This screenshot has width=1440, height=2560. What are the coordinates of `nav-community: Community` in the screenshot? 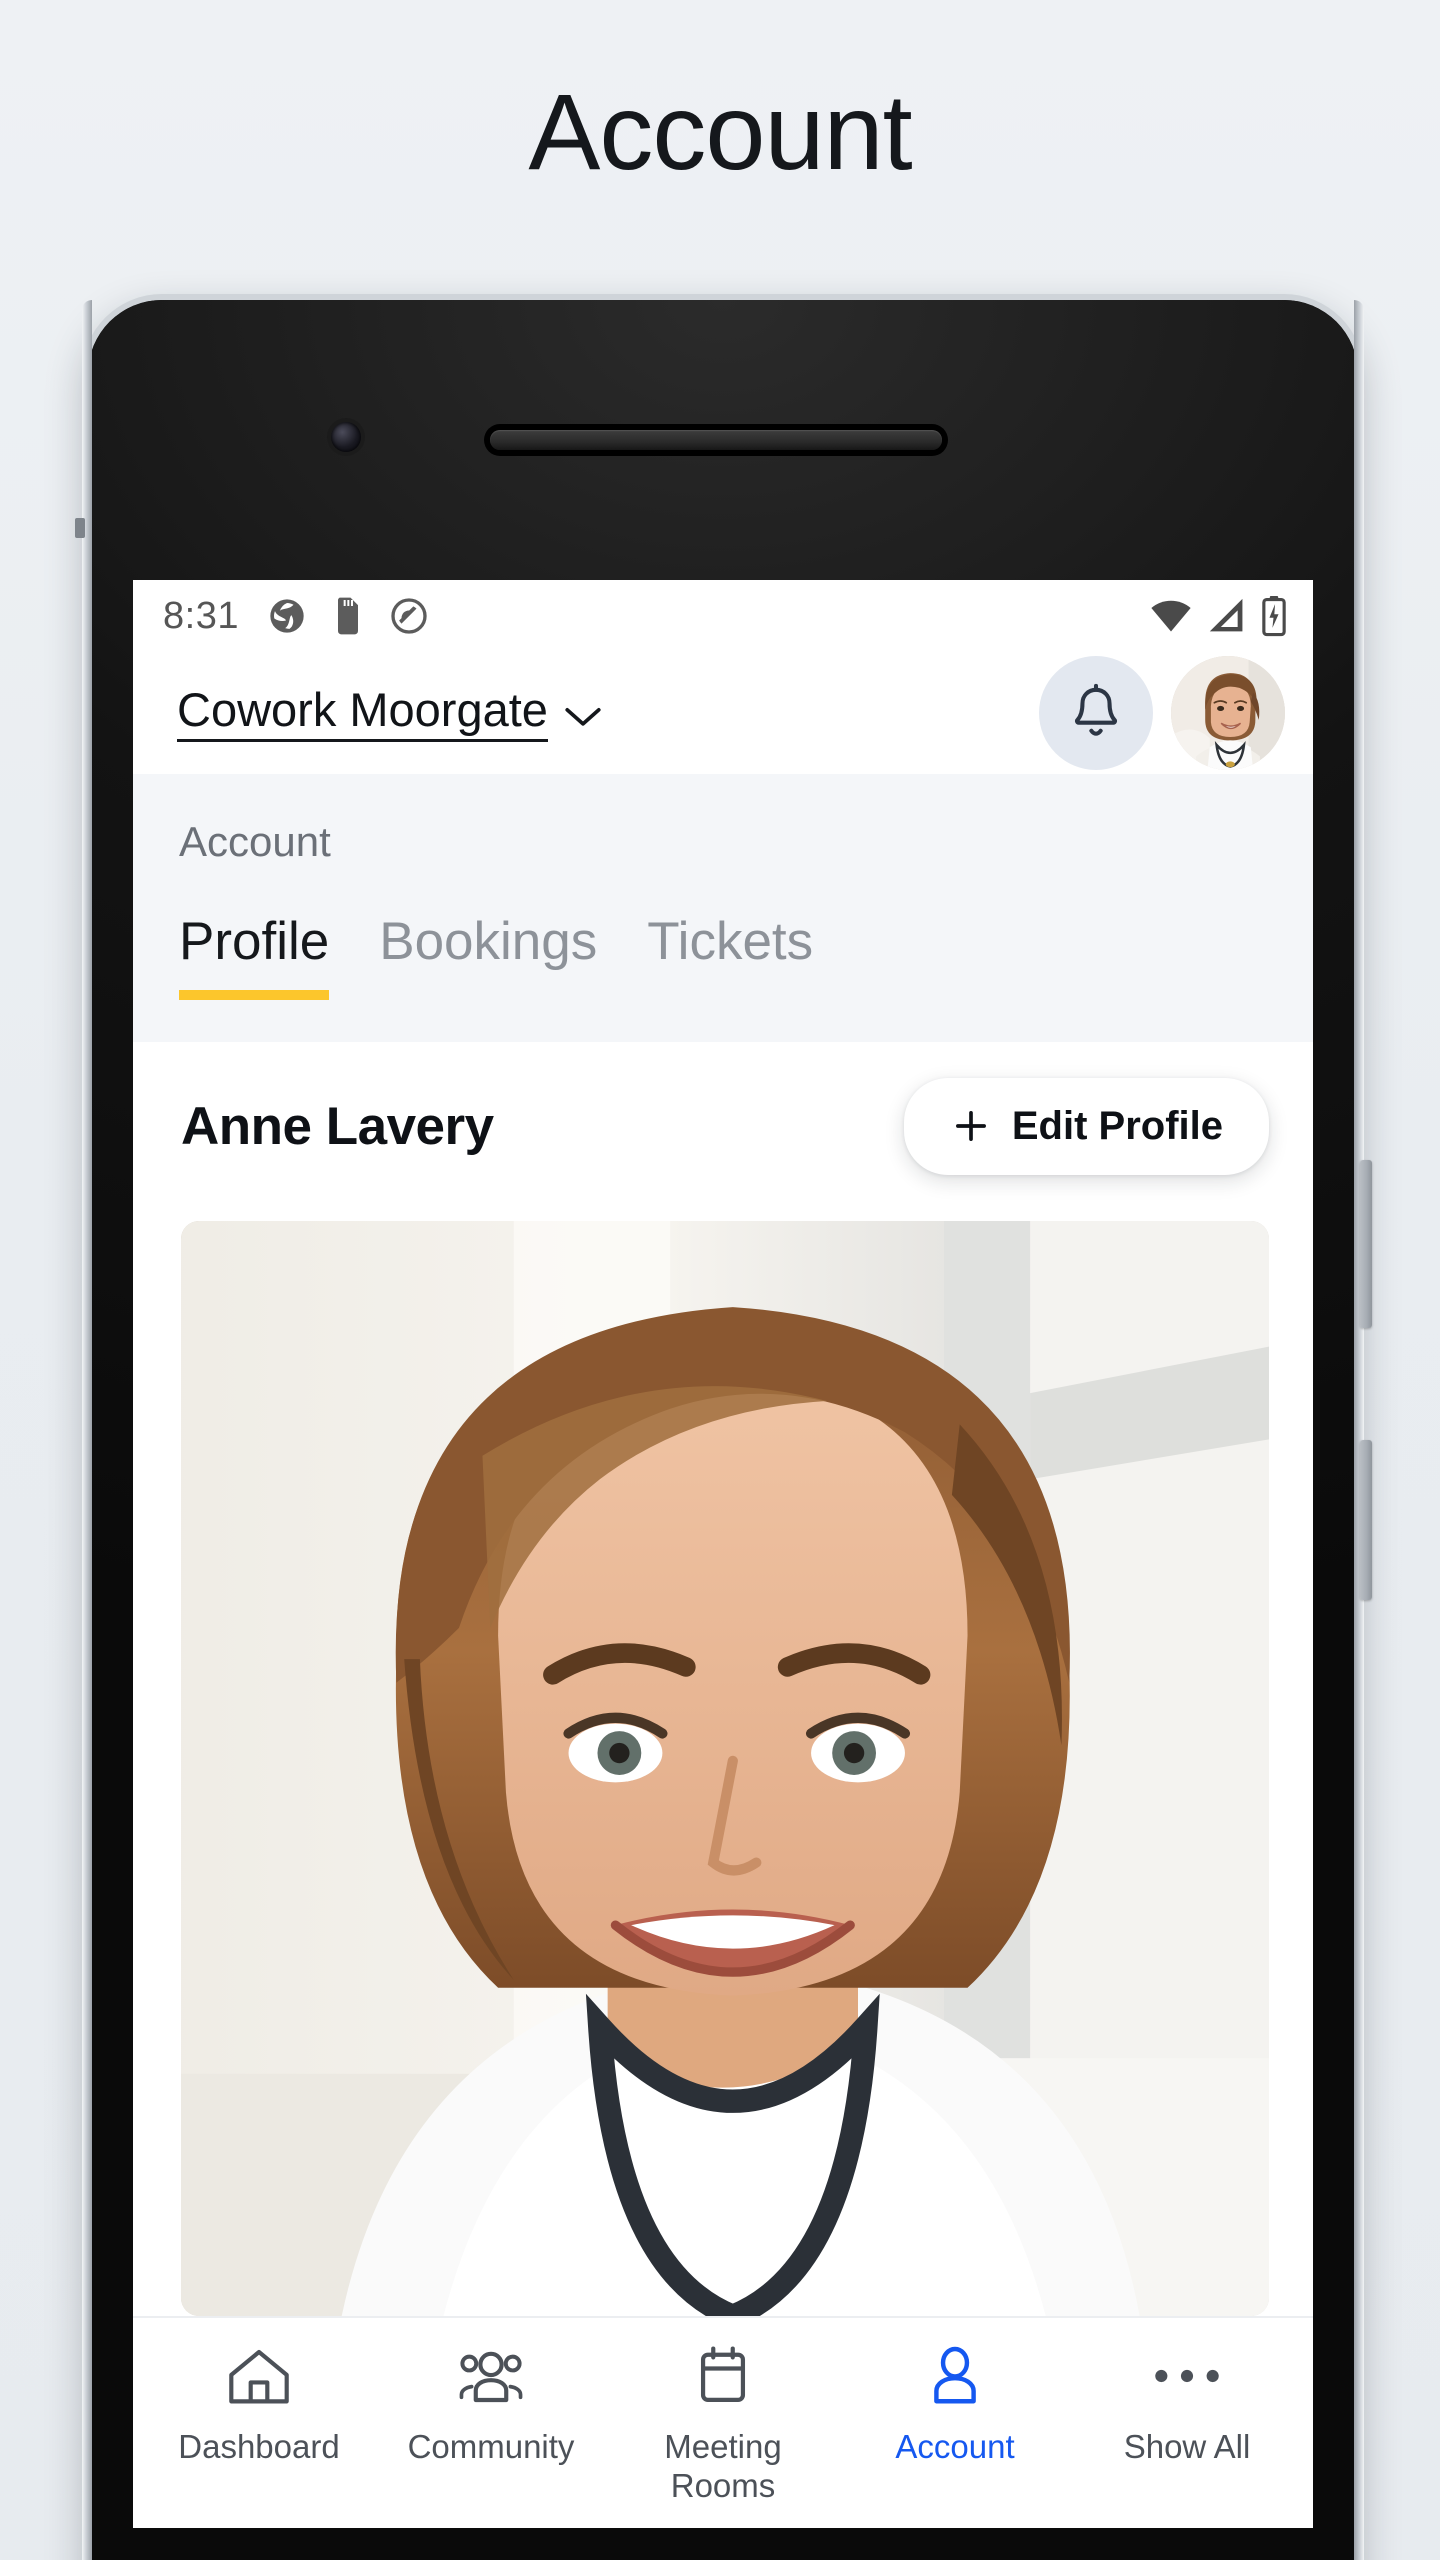 It's located at (491, 2403).